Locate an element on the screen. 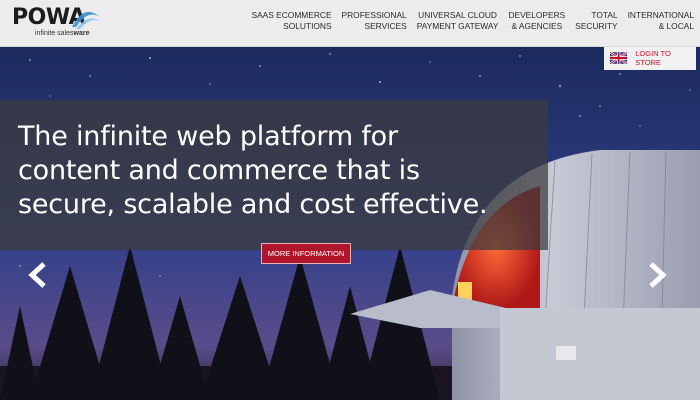  headline-line: secure, scalable and cost effective. is located at coordinates (253, 204).